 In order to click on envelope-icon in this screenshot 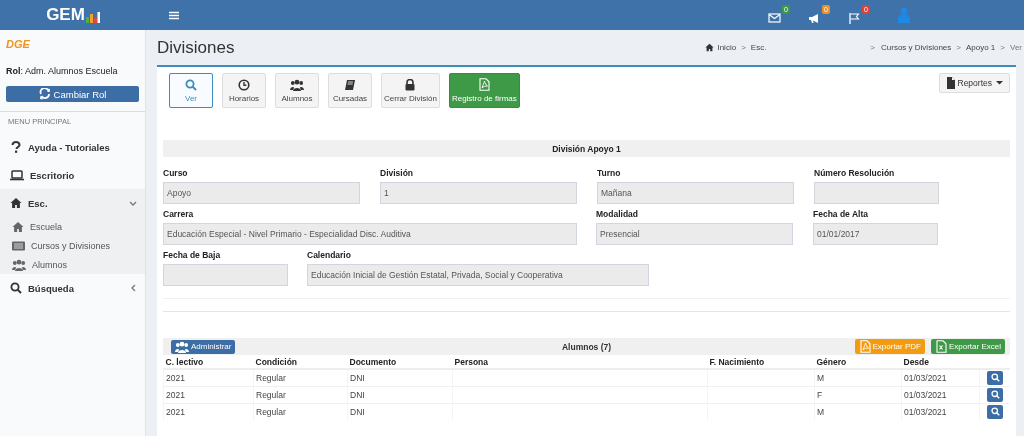, I will do `click(774, 17)`.